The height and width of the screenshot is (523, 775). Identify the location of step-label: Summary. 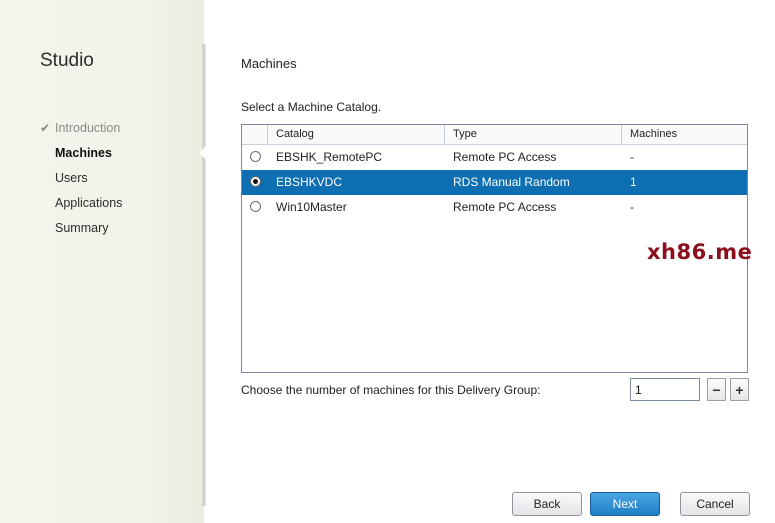
(82, 228).